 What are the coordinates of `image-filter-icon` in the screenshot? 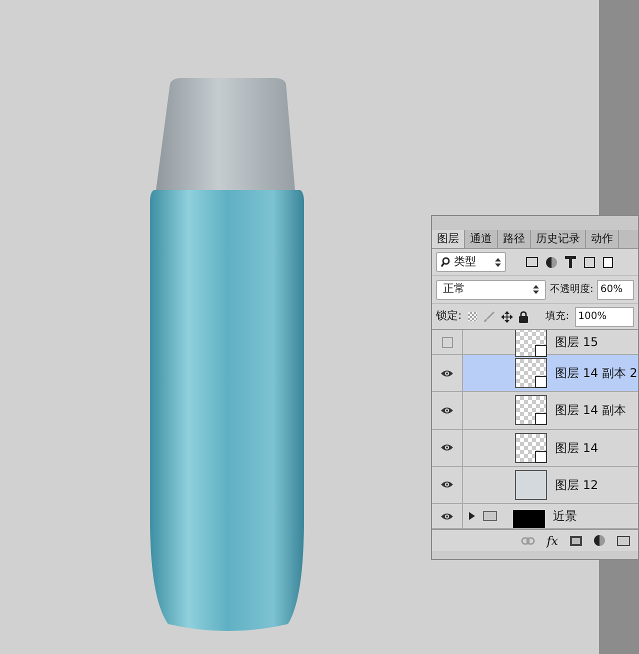 It's located at (532, 262).